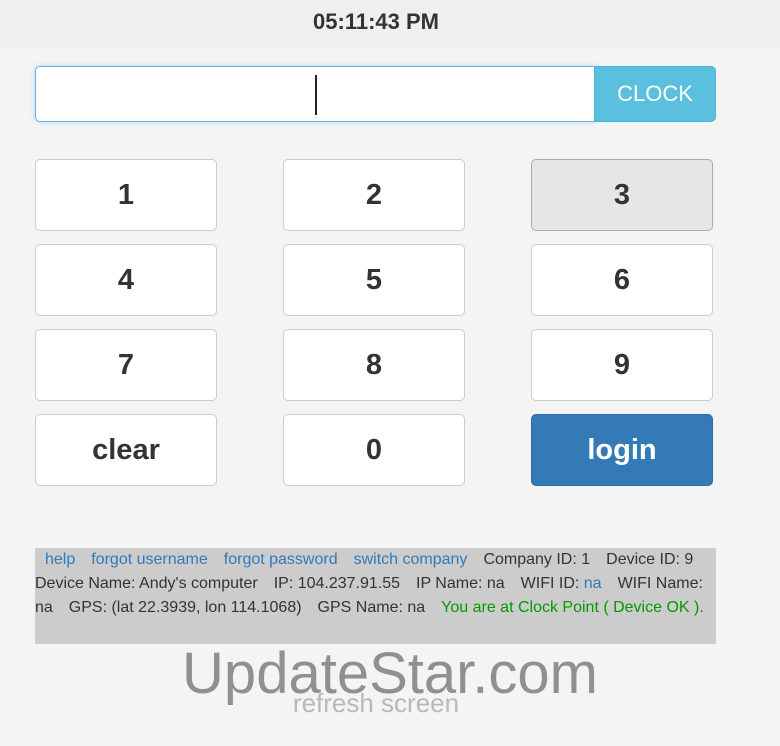 The image size is (780, 746). What do you see at coordinates (374, 365) in the screenshot?
I see `key-8: 8` at bounding box center [374, 365].